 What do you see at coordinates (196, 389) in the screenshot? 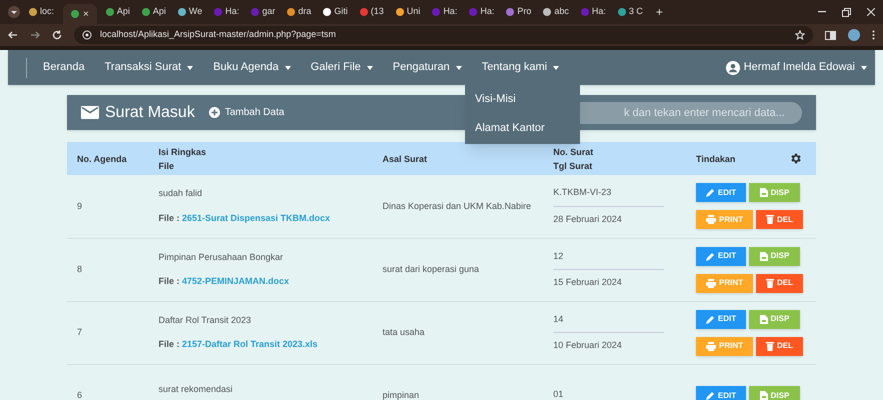
I see `summary-text: surat rekomendasi` at bounding box center [196, 389].